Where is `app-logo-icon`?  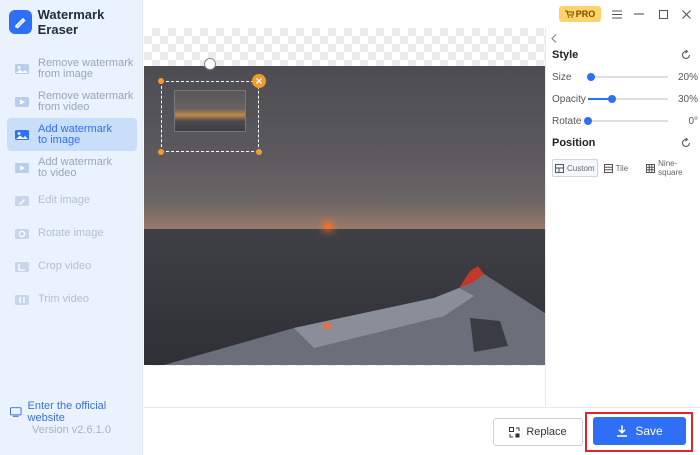
app-logo-icon is located at coordinates (20, 22).